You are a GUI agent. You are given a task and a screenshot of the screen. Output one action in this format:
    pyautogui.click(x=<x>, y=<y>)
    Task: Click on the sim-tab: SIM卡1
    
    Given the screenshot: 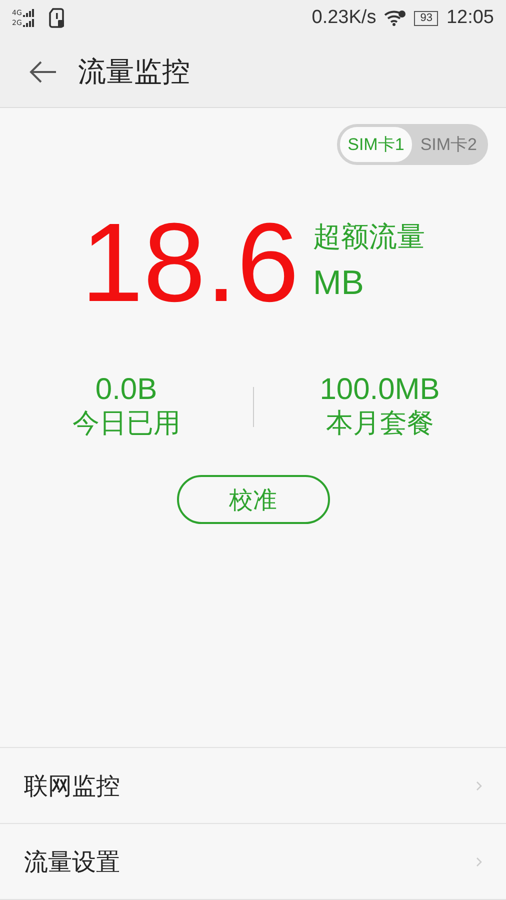 What is the action you would take?
    pyautogui.click(x=376, y=144)
    